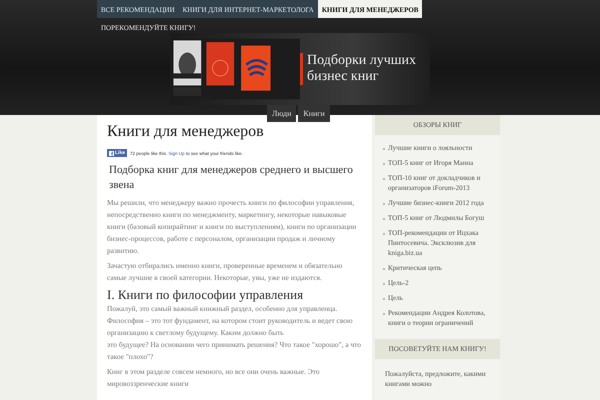  Describe the element at coordinates (363, 69) in the screenshot. I see `banner-heading: Подборки лучших бизнес книг` at that location.